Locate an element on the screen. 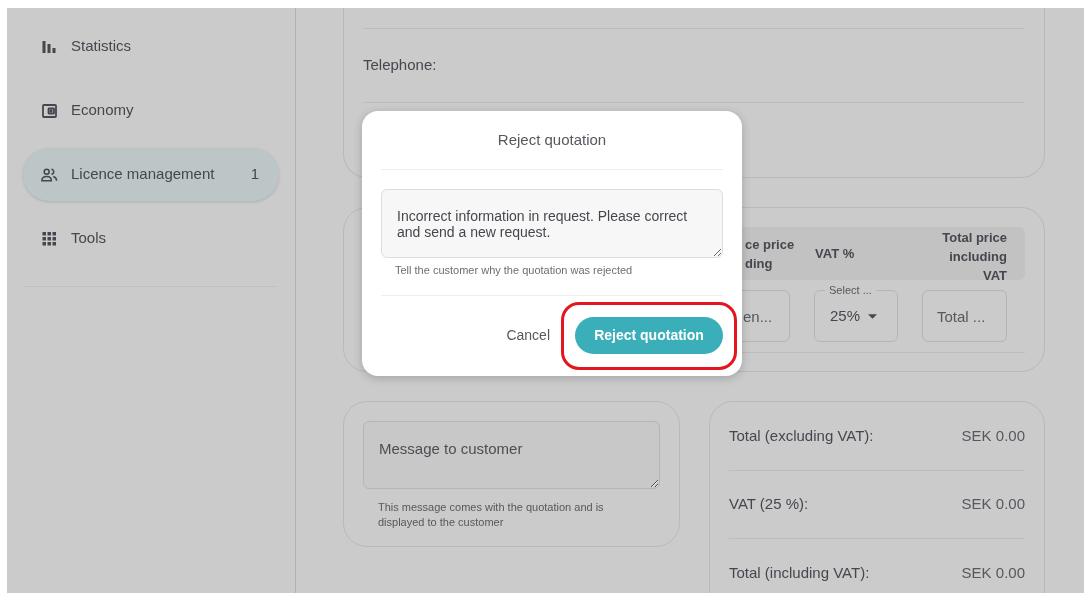  message-field: Message to customer is located at coordinates (511, 455).